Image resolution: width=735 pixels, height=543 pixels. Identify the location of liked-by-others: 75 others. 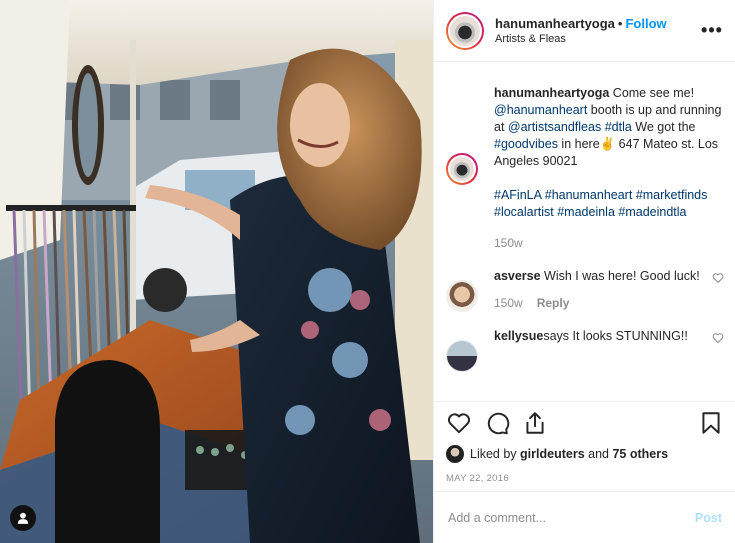
(640, 454).